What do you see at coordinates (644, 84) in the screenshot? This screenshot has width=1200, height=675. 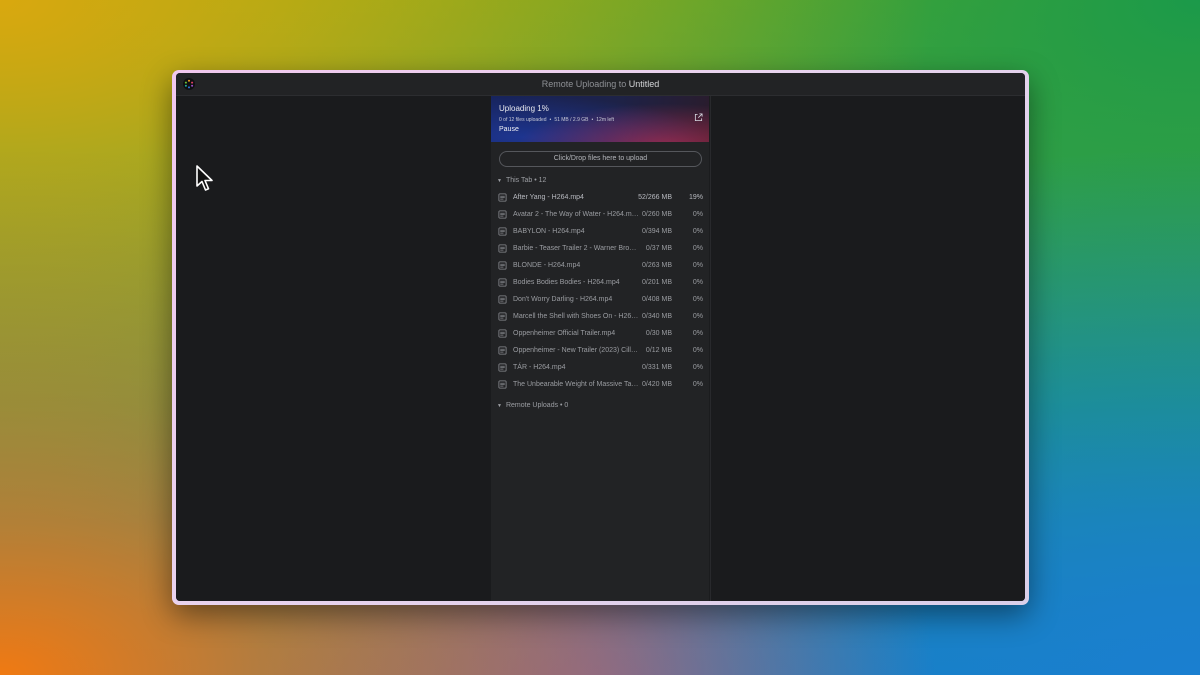 I see `window-title-doc: Untitled` at bounding box center [644, 84].